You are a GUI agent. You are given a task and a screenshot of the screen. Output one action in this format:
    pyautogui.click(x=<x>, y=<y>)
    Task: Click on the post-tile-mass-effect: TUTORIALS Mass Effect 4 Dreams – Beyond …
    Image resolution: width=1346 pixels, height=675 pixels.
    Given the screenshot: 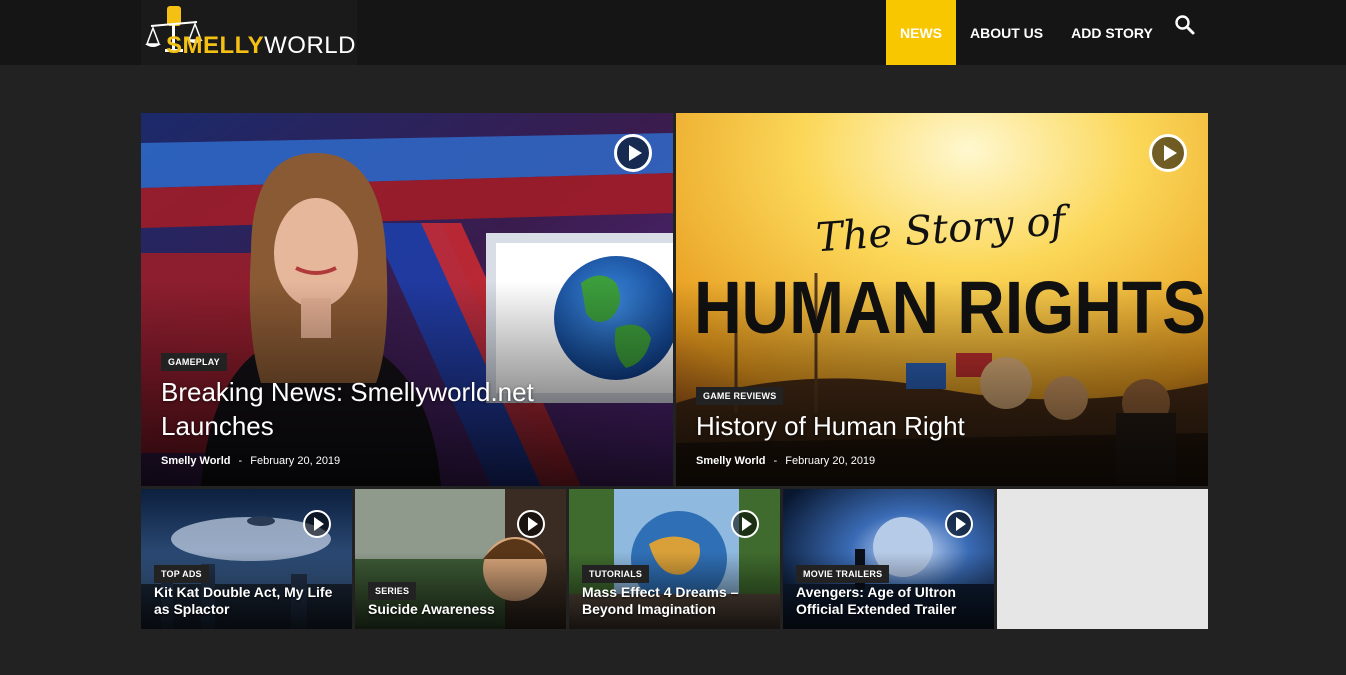 What is the action you would take?
    pyautogui.click(x=674, y=559)
    